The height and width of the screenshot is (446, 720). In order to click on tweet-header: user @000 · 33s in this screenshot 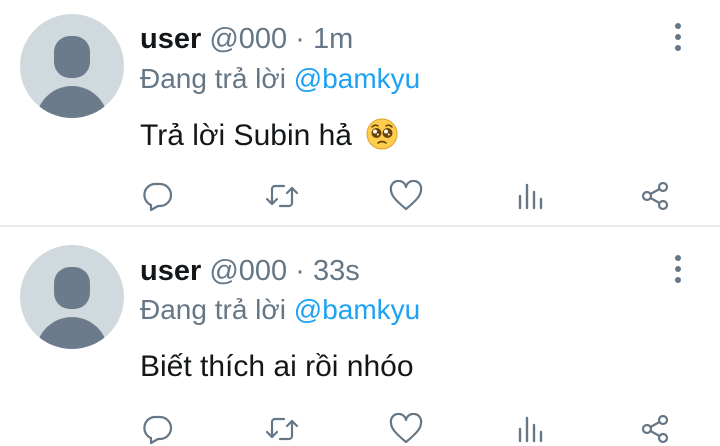, I will do `click(250, 271)`.